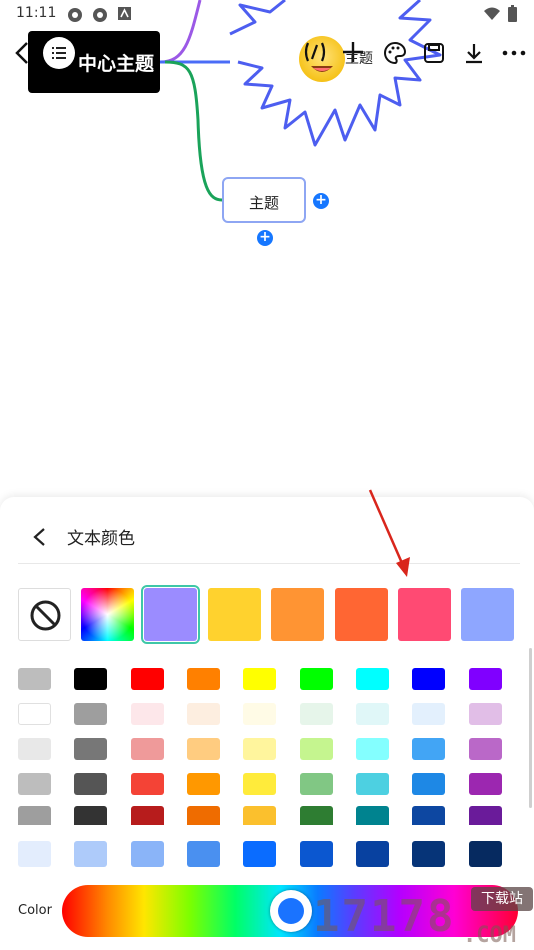 This screenshot has width=534, height=950. Describe the element at coordinates (434, 53) in the screenshot. I see `save-icon` at that location.